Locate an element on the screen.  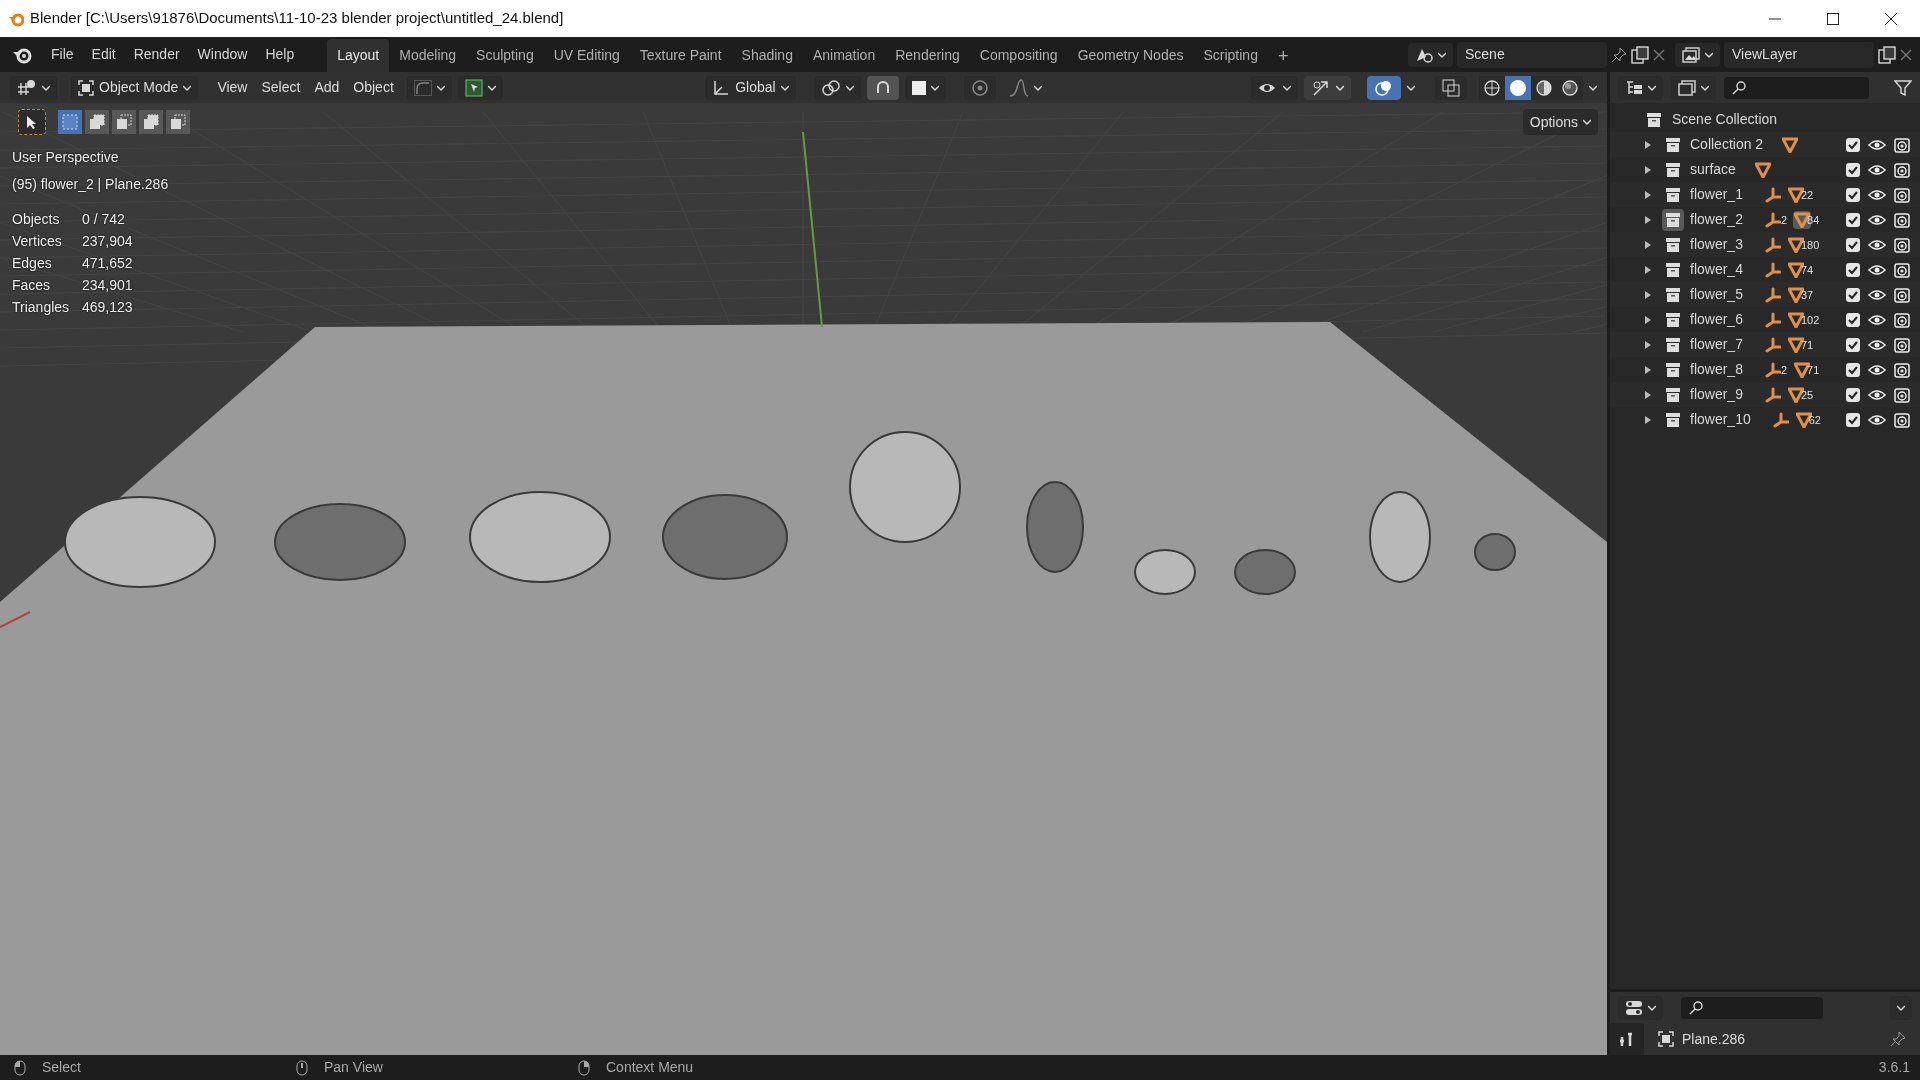
scene-field: Scene is located at coordinates (1532, 54).